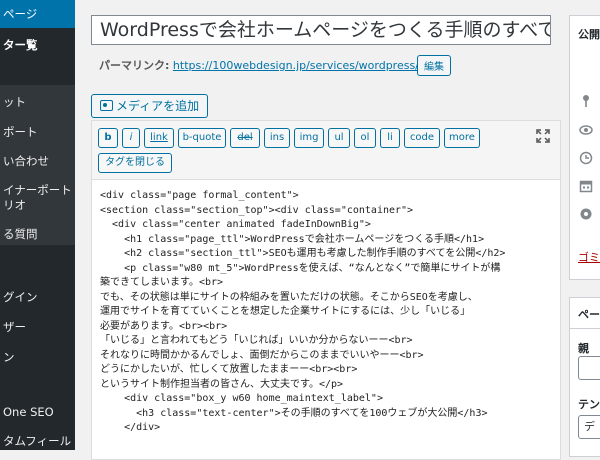  Describe the element at coordinates (37, 412) in the screenshot. I see `menu-item-11: One SEO` at that location.